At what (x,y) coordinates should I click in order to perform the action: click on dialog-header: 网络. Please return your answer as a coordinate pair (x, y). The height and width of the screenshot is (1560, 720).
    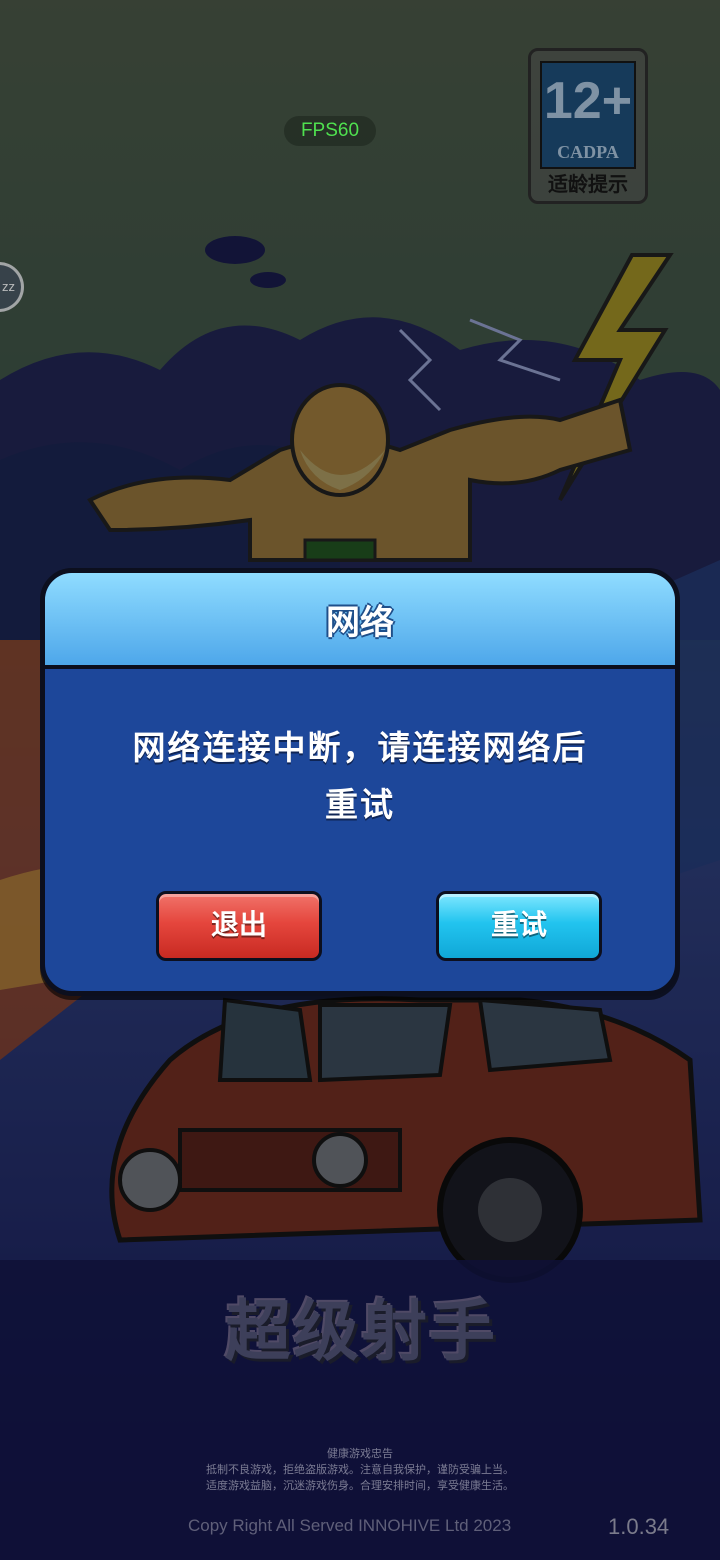
    Looking at the image, I should click on (360, 621).